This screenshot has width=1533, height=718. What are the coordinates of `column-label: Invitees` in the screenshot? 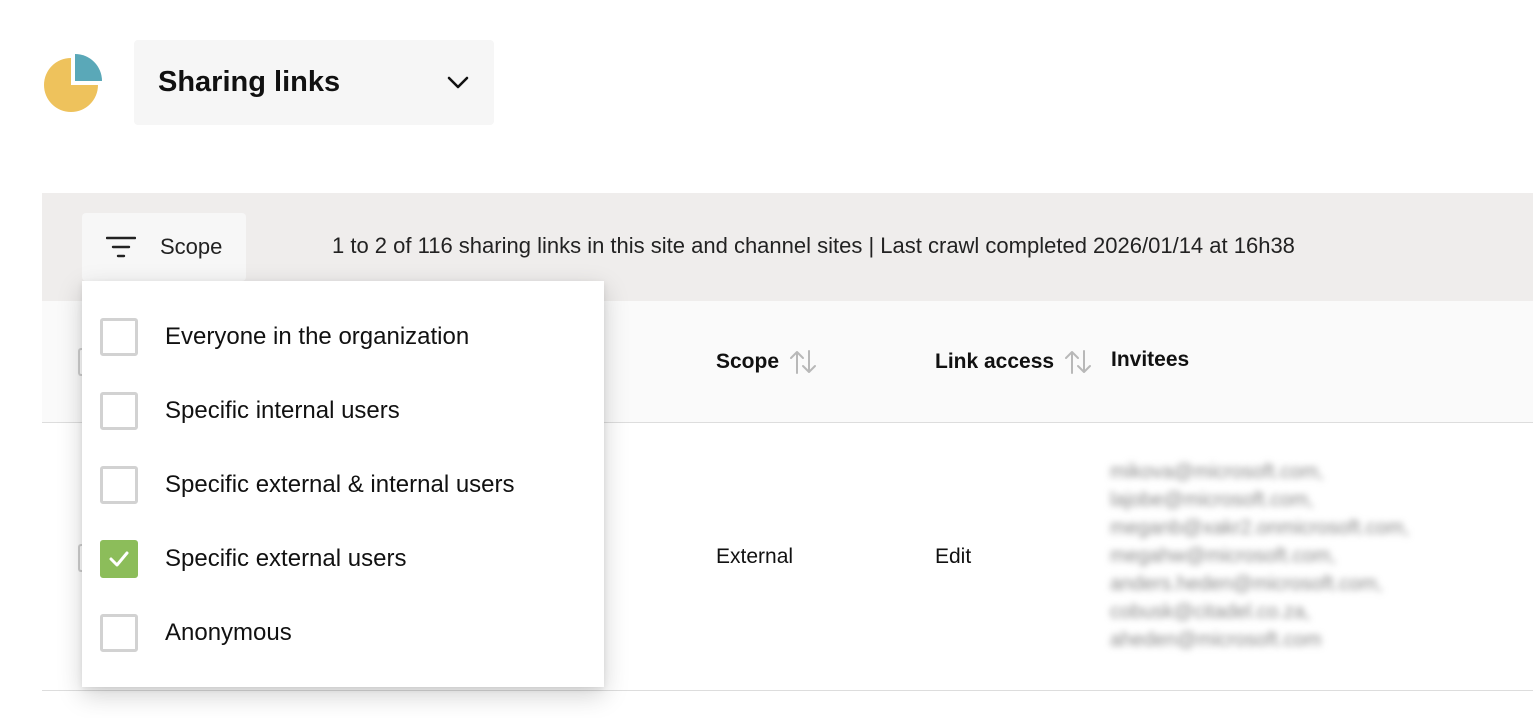 It's located at (1150, 359).